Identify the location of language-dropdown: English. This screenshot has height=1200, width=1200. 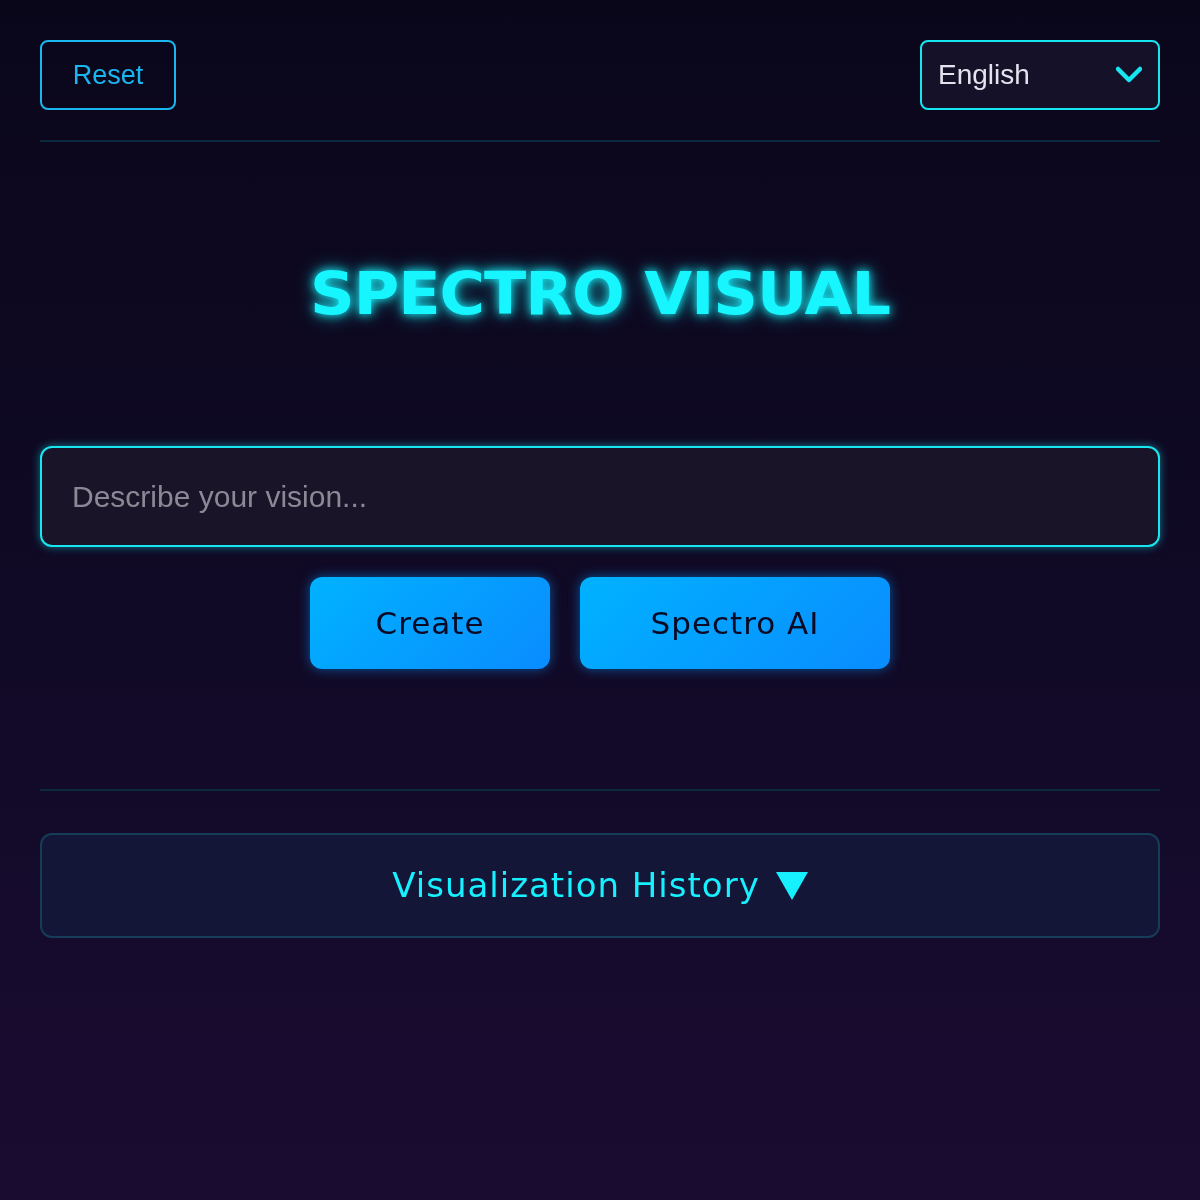
(1040, 75).